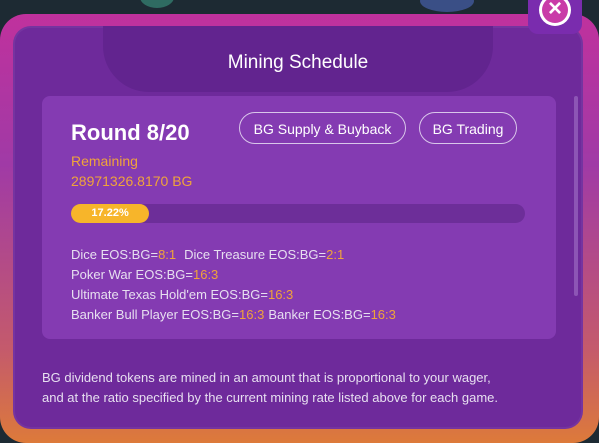 This screenshot has height=443, width=599. What do you see at coordinates (255, 254) in the screenshot?
I see `rate-name: Dice Treasure EOS:BG=` at bounding box center [255, 254].